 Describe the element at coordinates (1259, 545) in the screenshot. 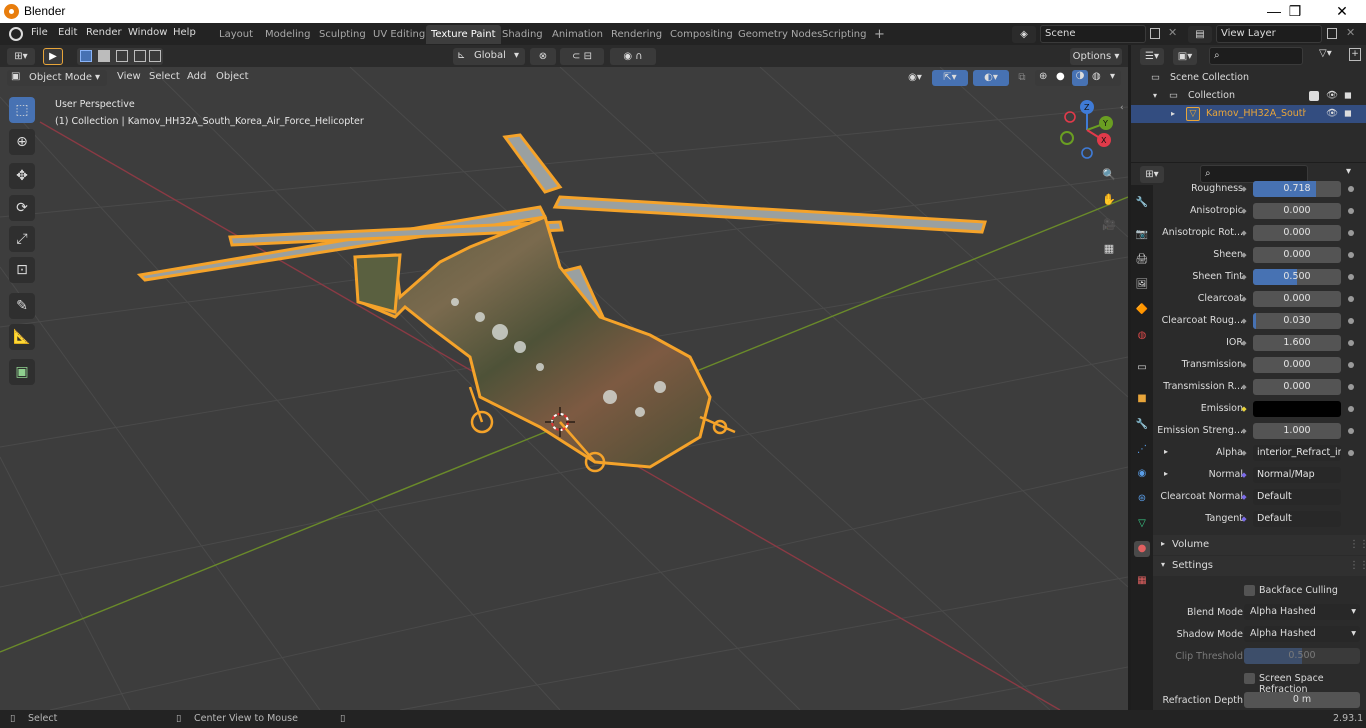

I see `volume-panel-header: ▸ Volume ⋮⋮` at that location.